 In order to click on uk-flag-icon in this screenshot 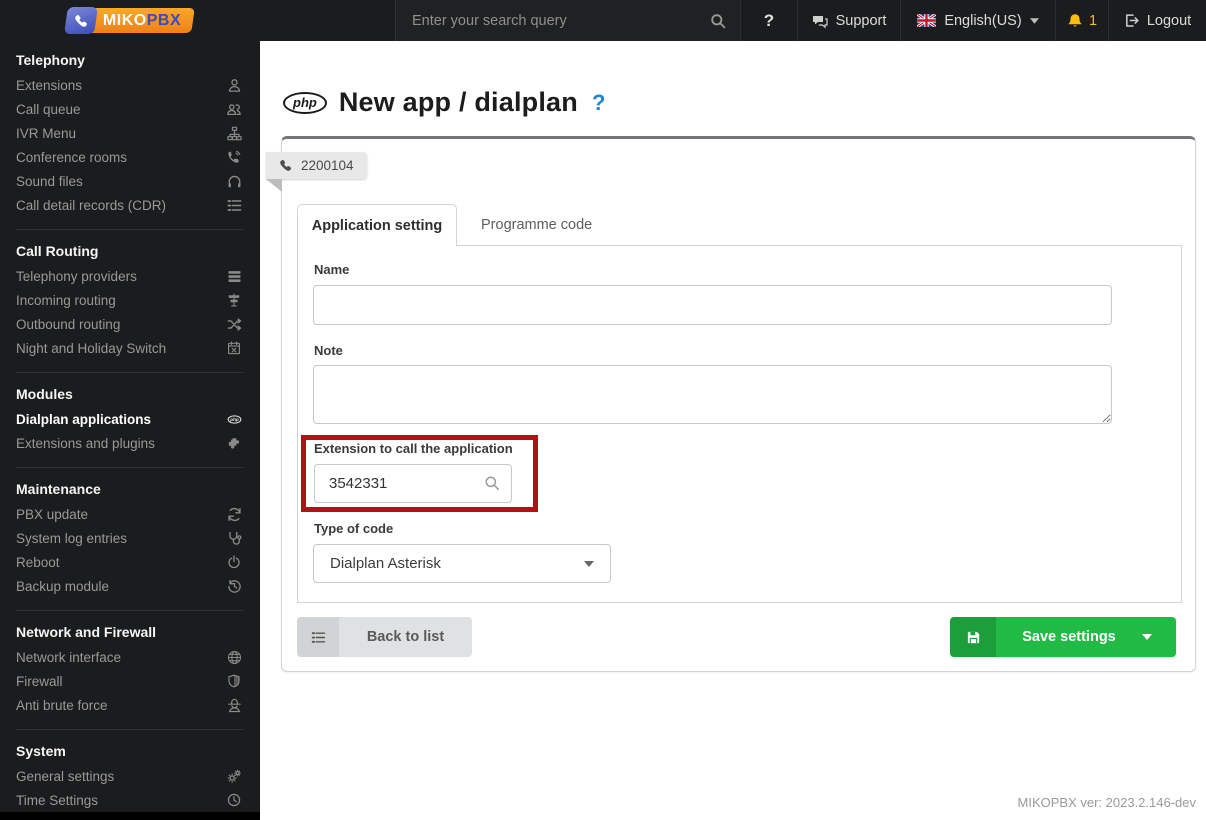, I will do `click(927, 20)`.